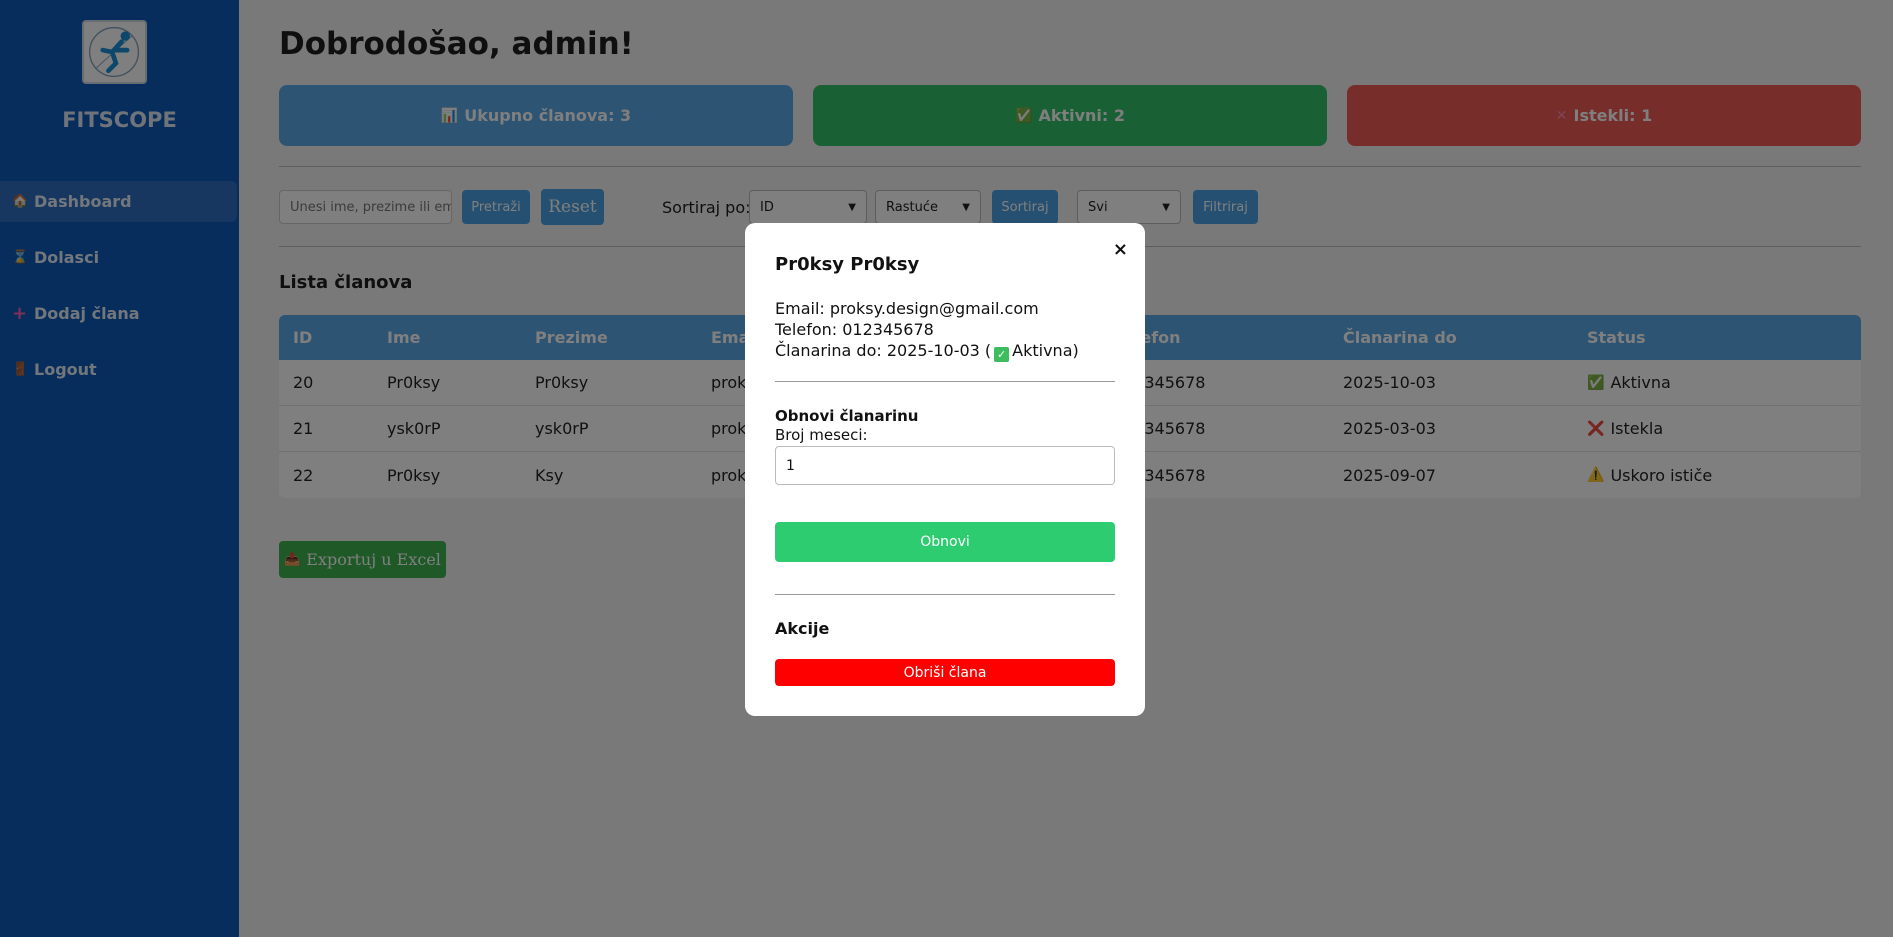 Image resolution: width=1893 pixels, height=937 pixels. Describe the element at coordinates (1120, 249) in the screenshot. I see `close-icon: ×` at that location.